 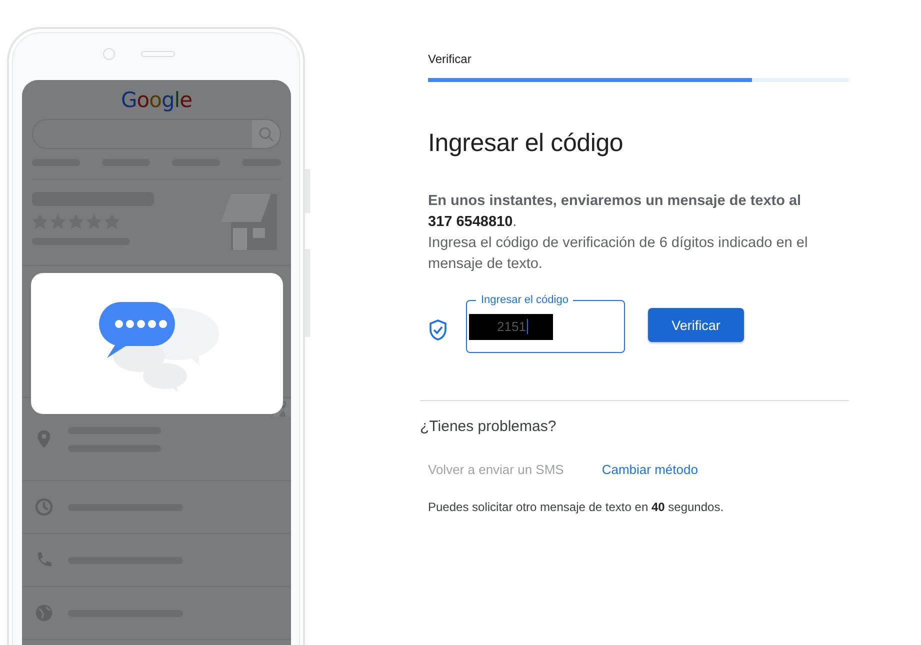 What do you see at coordinates (576, 507) in the screenshot?
I see `countdown-note: Puedes solicitar otro mensaje de texto en 40 segundos.` at bounding box center [576, 507].